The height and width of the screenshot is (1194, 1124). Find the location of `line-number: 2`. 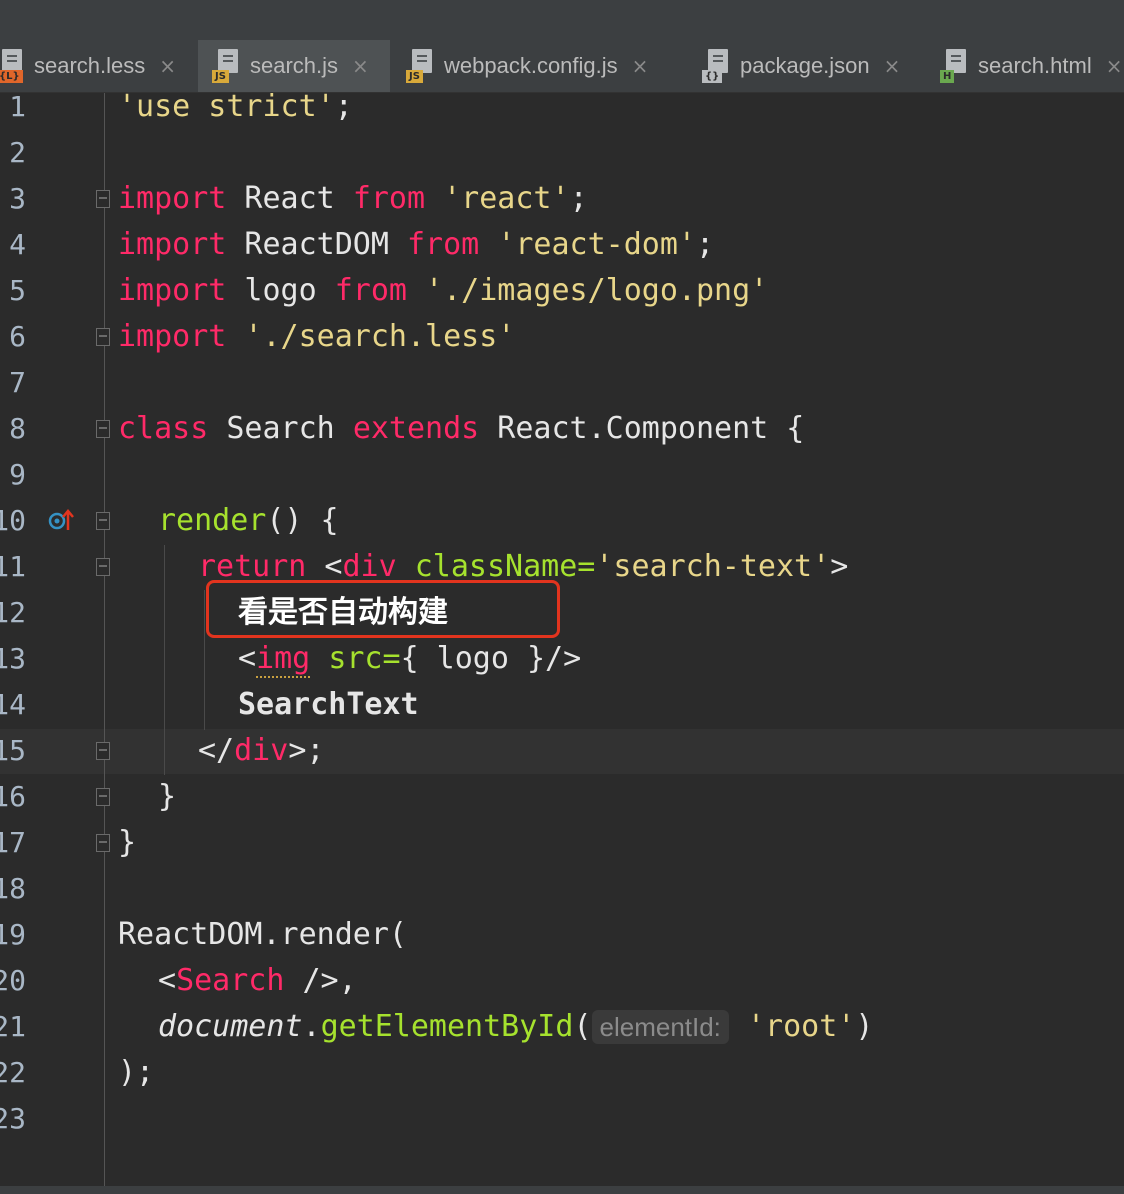

line-number: 2 is located at coordinates (17, 152).